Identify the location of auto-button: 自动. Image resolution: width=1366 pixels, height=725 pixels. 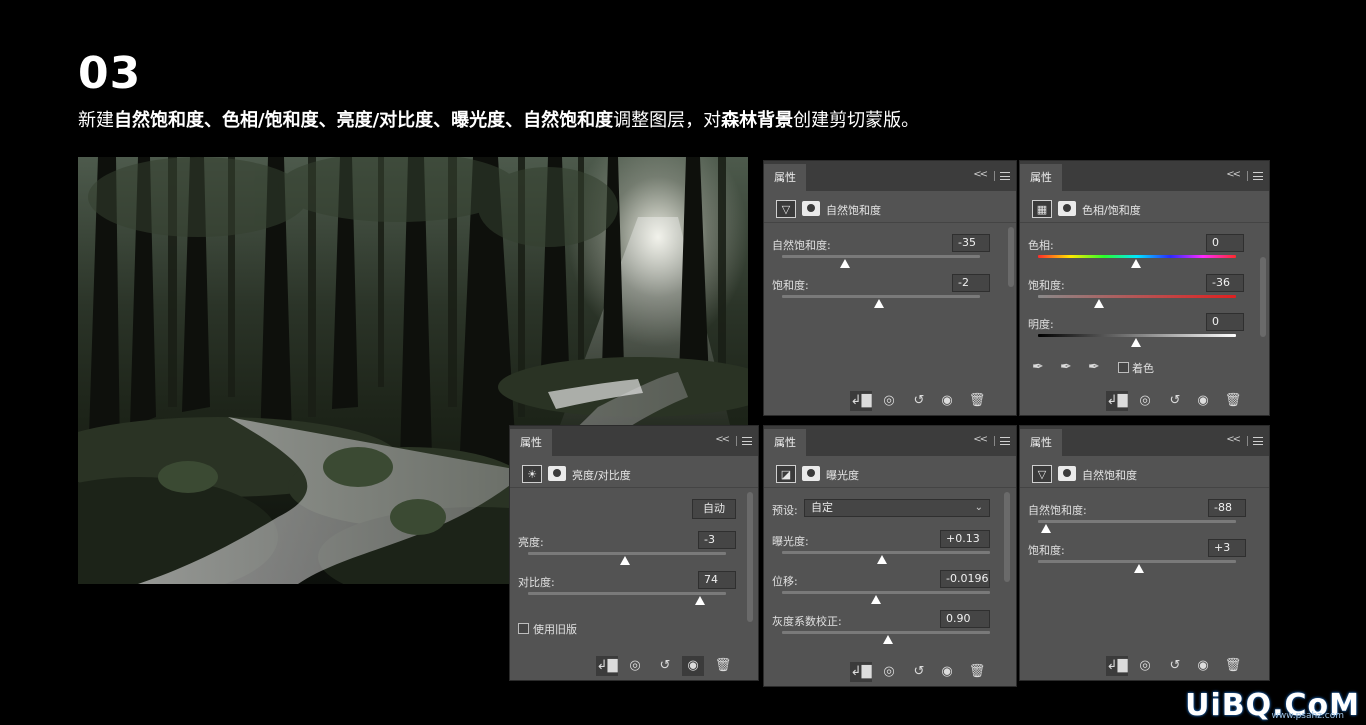
(714, 509).